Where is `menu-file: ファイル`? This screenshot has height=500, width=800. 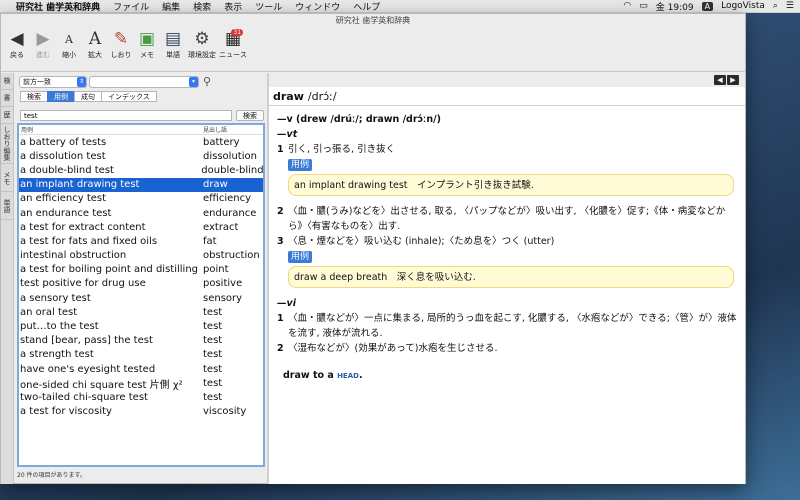
menu-file: ファイル is located at coordinates (131, 6).